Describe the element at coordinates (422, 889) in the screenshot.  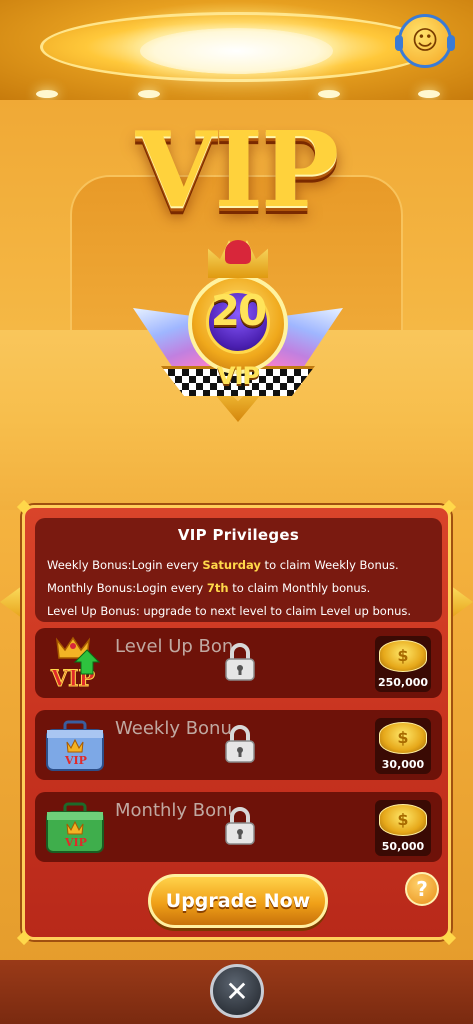
I see `help-icon: ?` at that location.